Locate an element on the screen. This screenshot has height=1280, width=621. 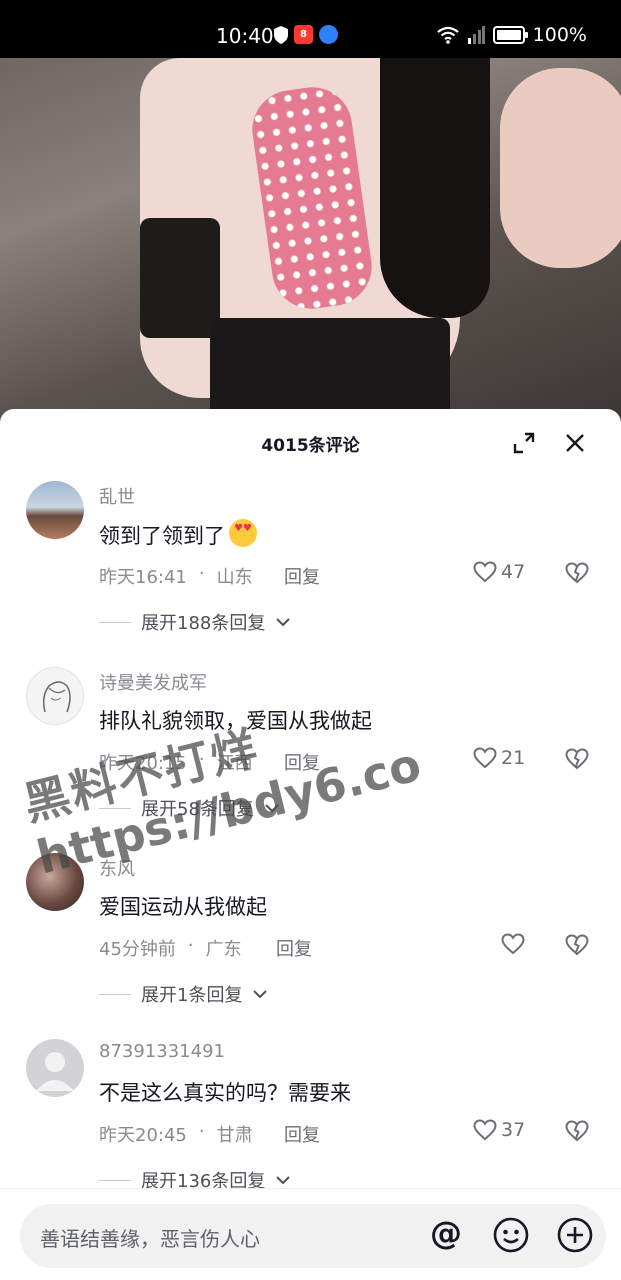
signal-icon is located at coordinates (476, 35).